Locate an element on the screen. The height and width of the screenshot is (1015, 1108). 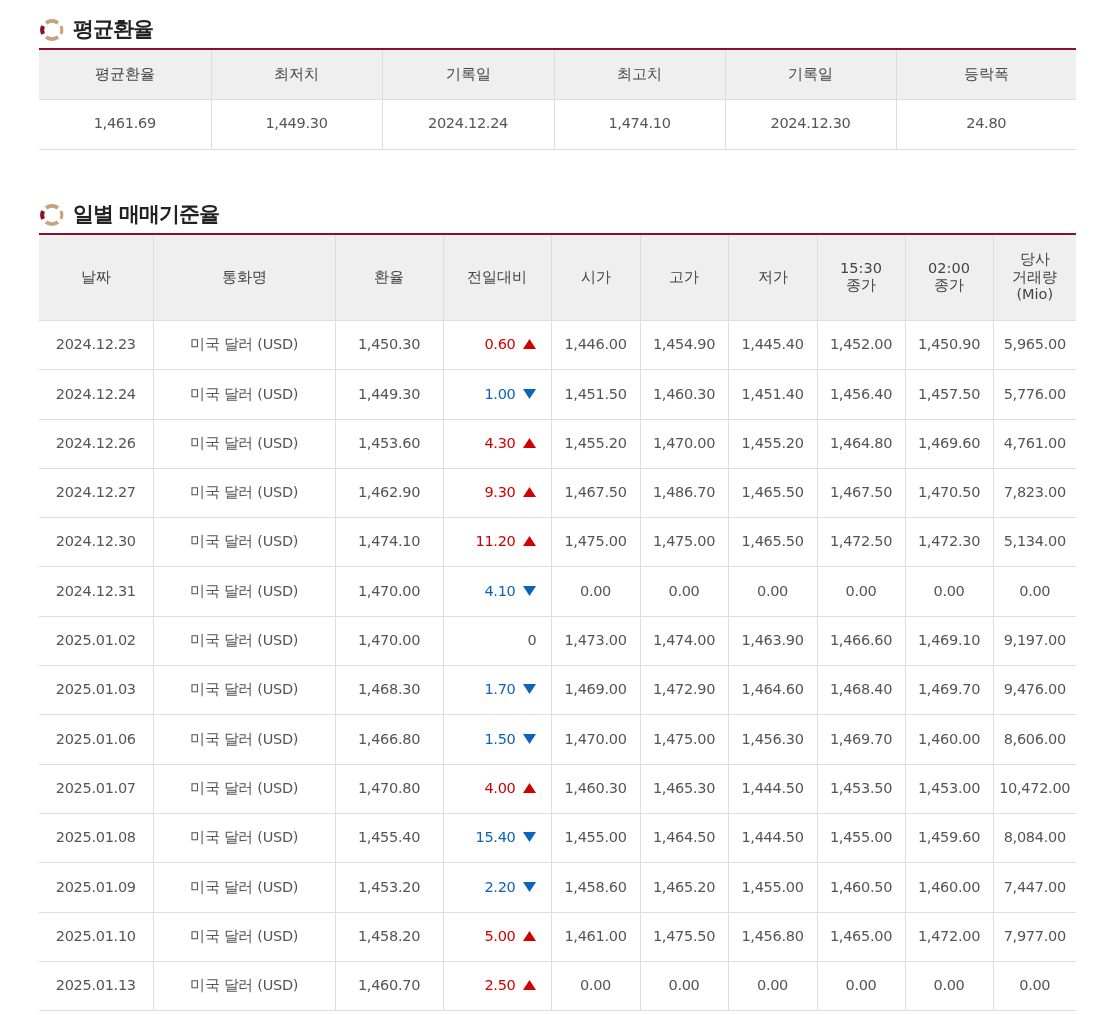
table-cell: 1,466.80 is located at coordinates (389, 739).